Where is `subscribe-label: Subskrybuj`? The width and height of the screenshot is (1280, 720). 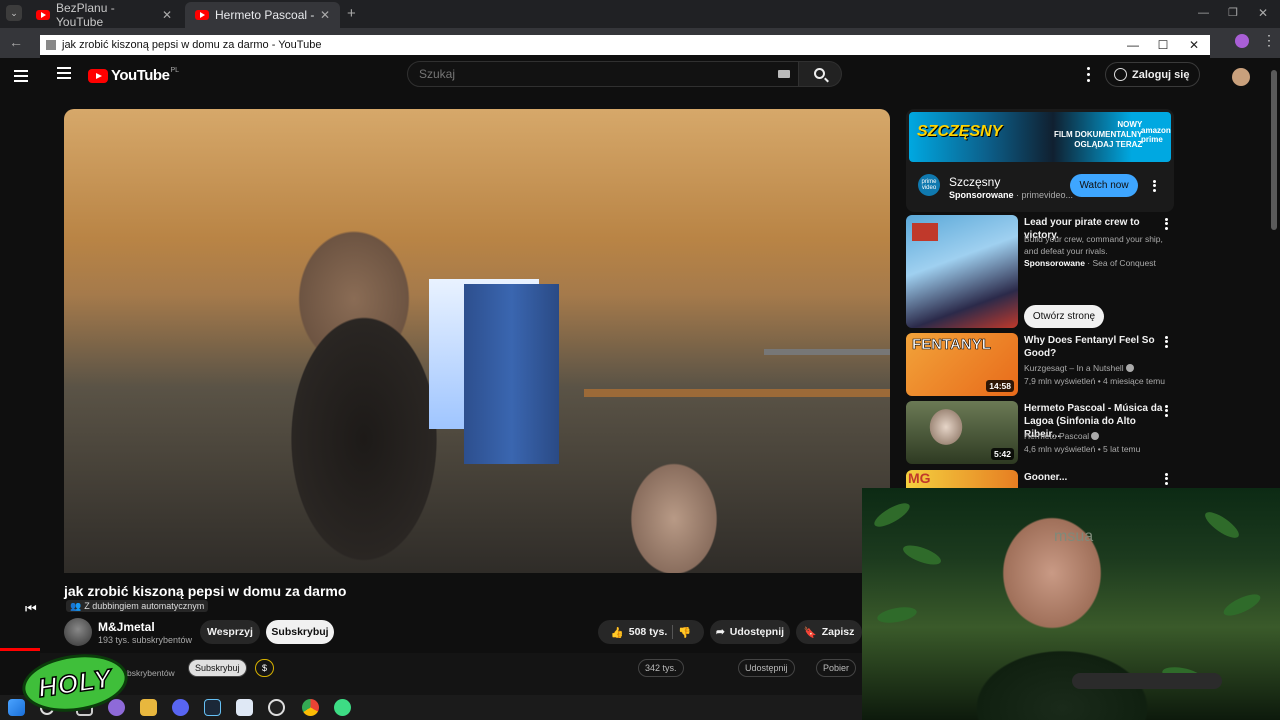 subscribe-label: Subskrybuj is located at coordinates (300, 632).